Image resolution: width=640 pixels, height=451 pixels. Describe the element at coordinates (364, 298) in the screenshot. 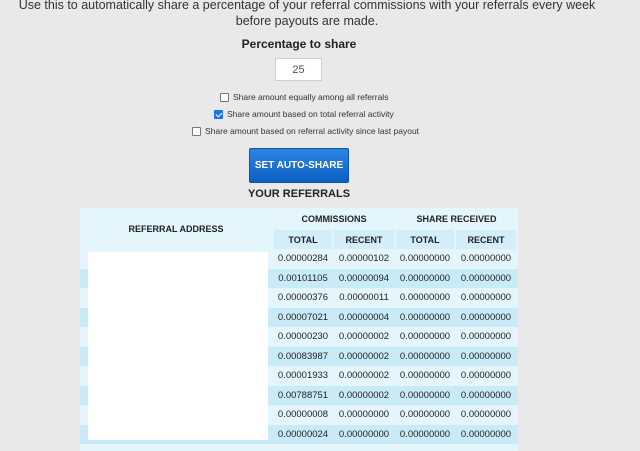

I see `table-cell: 0.00000011` at that location.